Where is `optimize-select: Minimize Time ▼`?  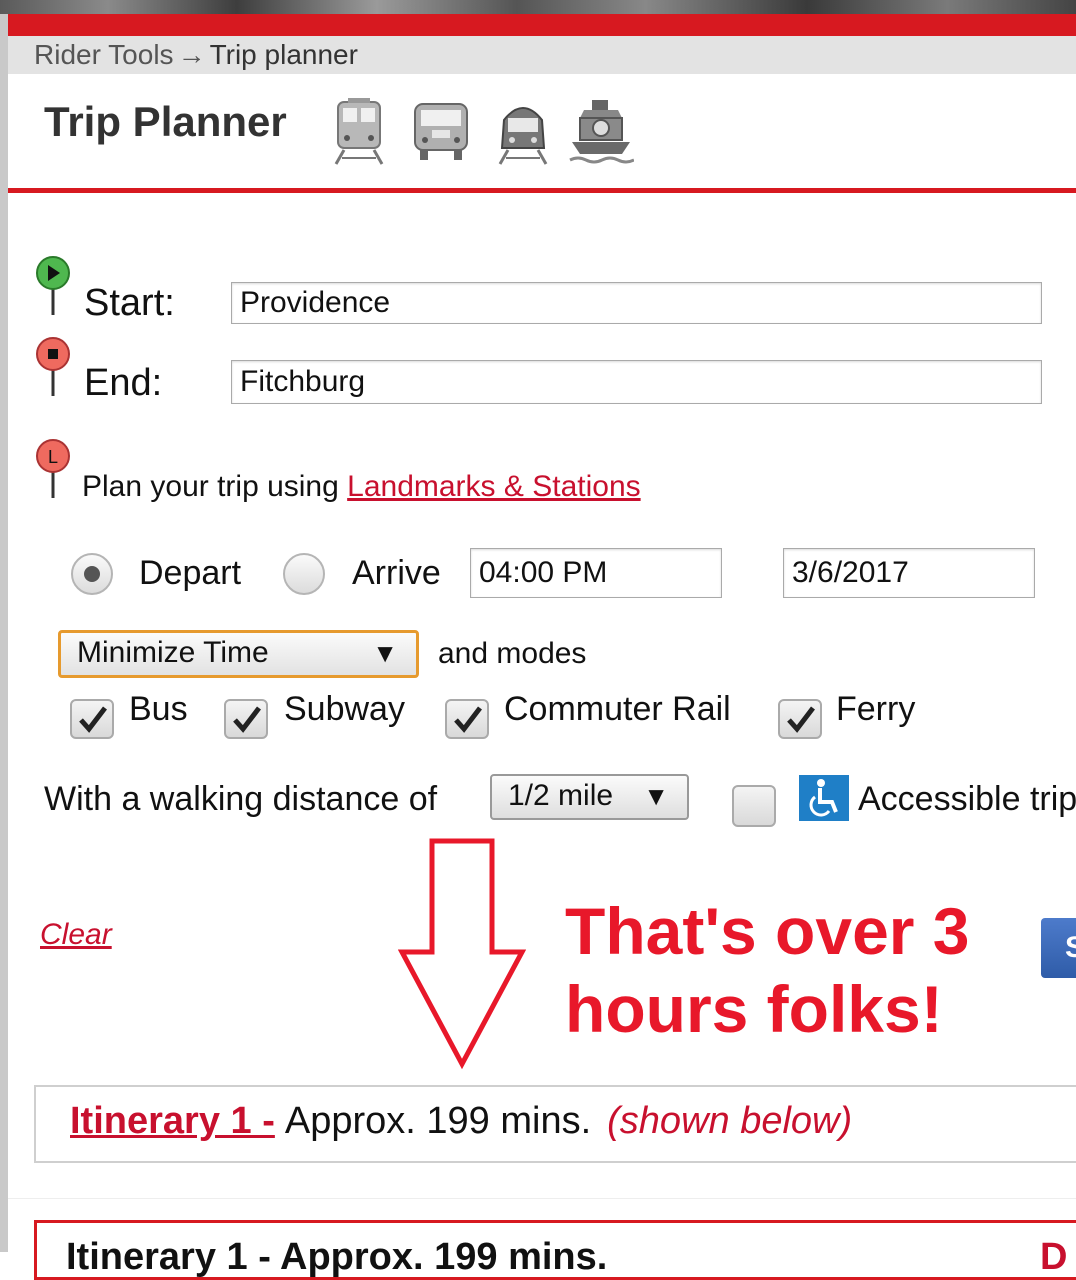
optimize-select: Minimize Time ▼ is located at coordinates (238, 654).